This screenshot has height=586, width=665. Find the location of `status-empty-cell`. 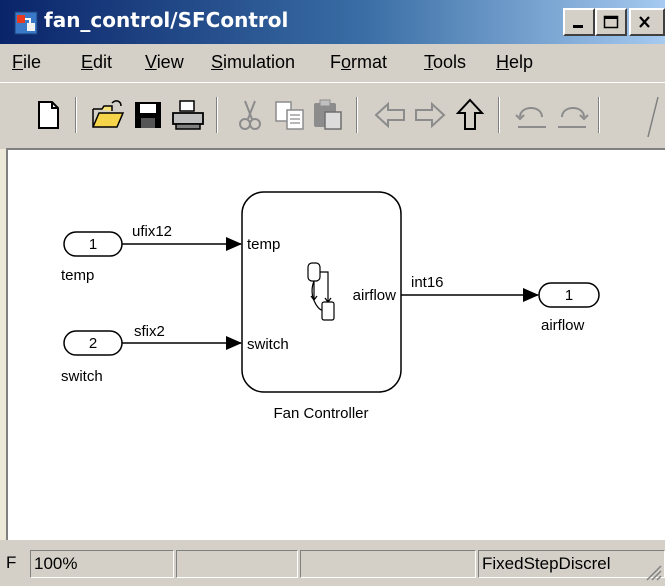

status-empty-cell is located at coordinates (237, 564).